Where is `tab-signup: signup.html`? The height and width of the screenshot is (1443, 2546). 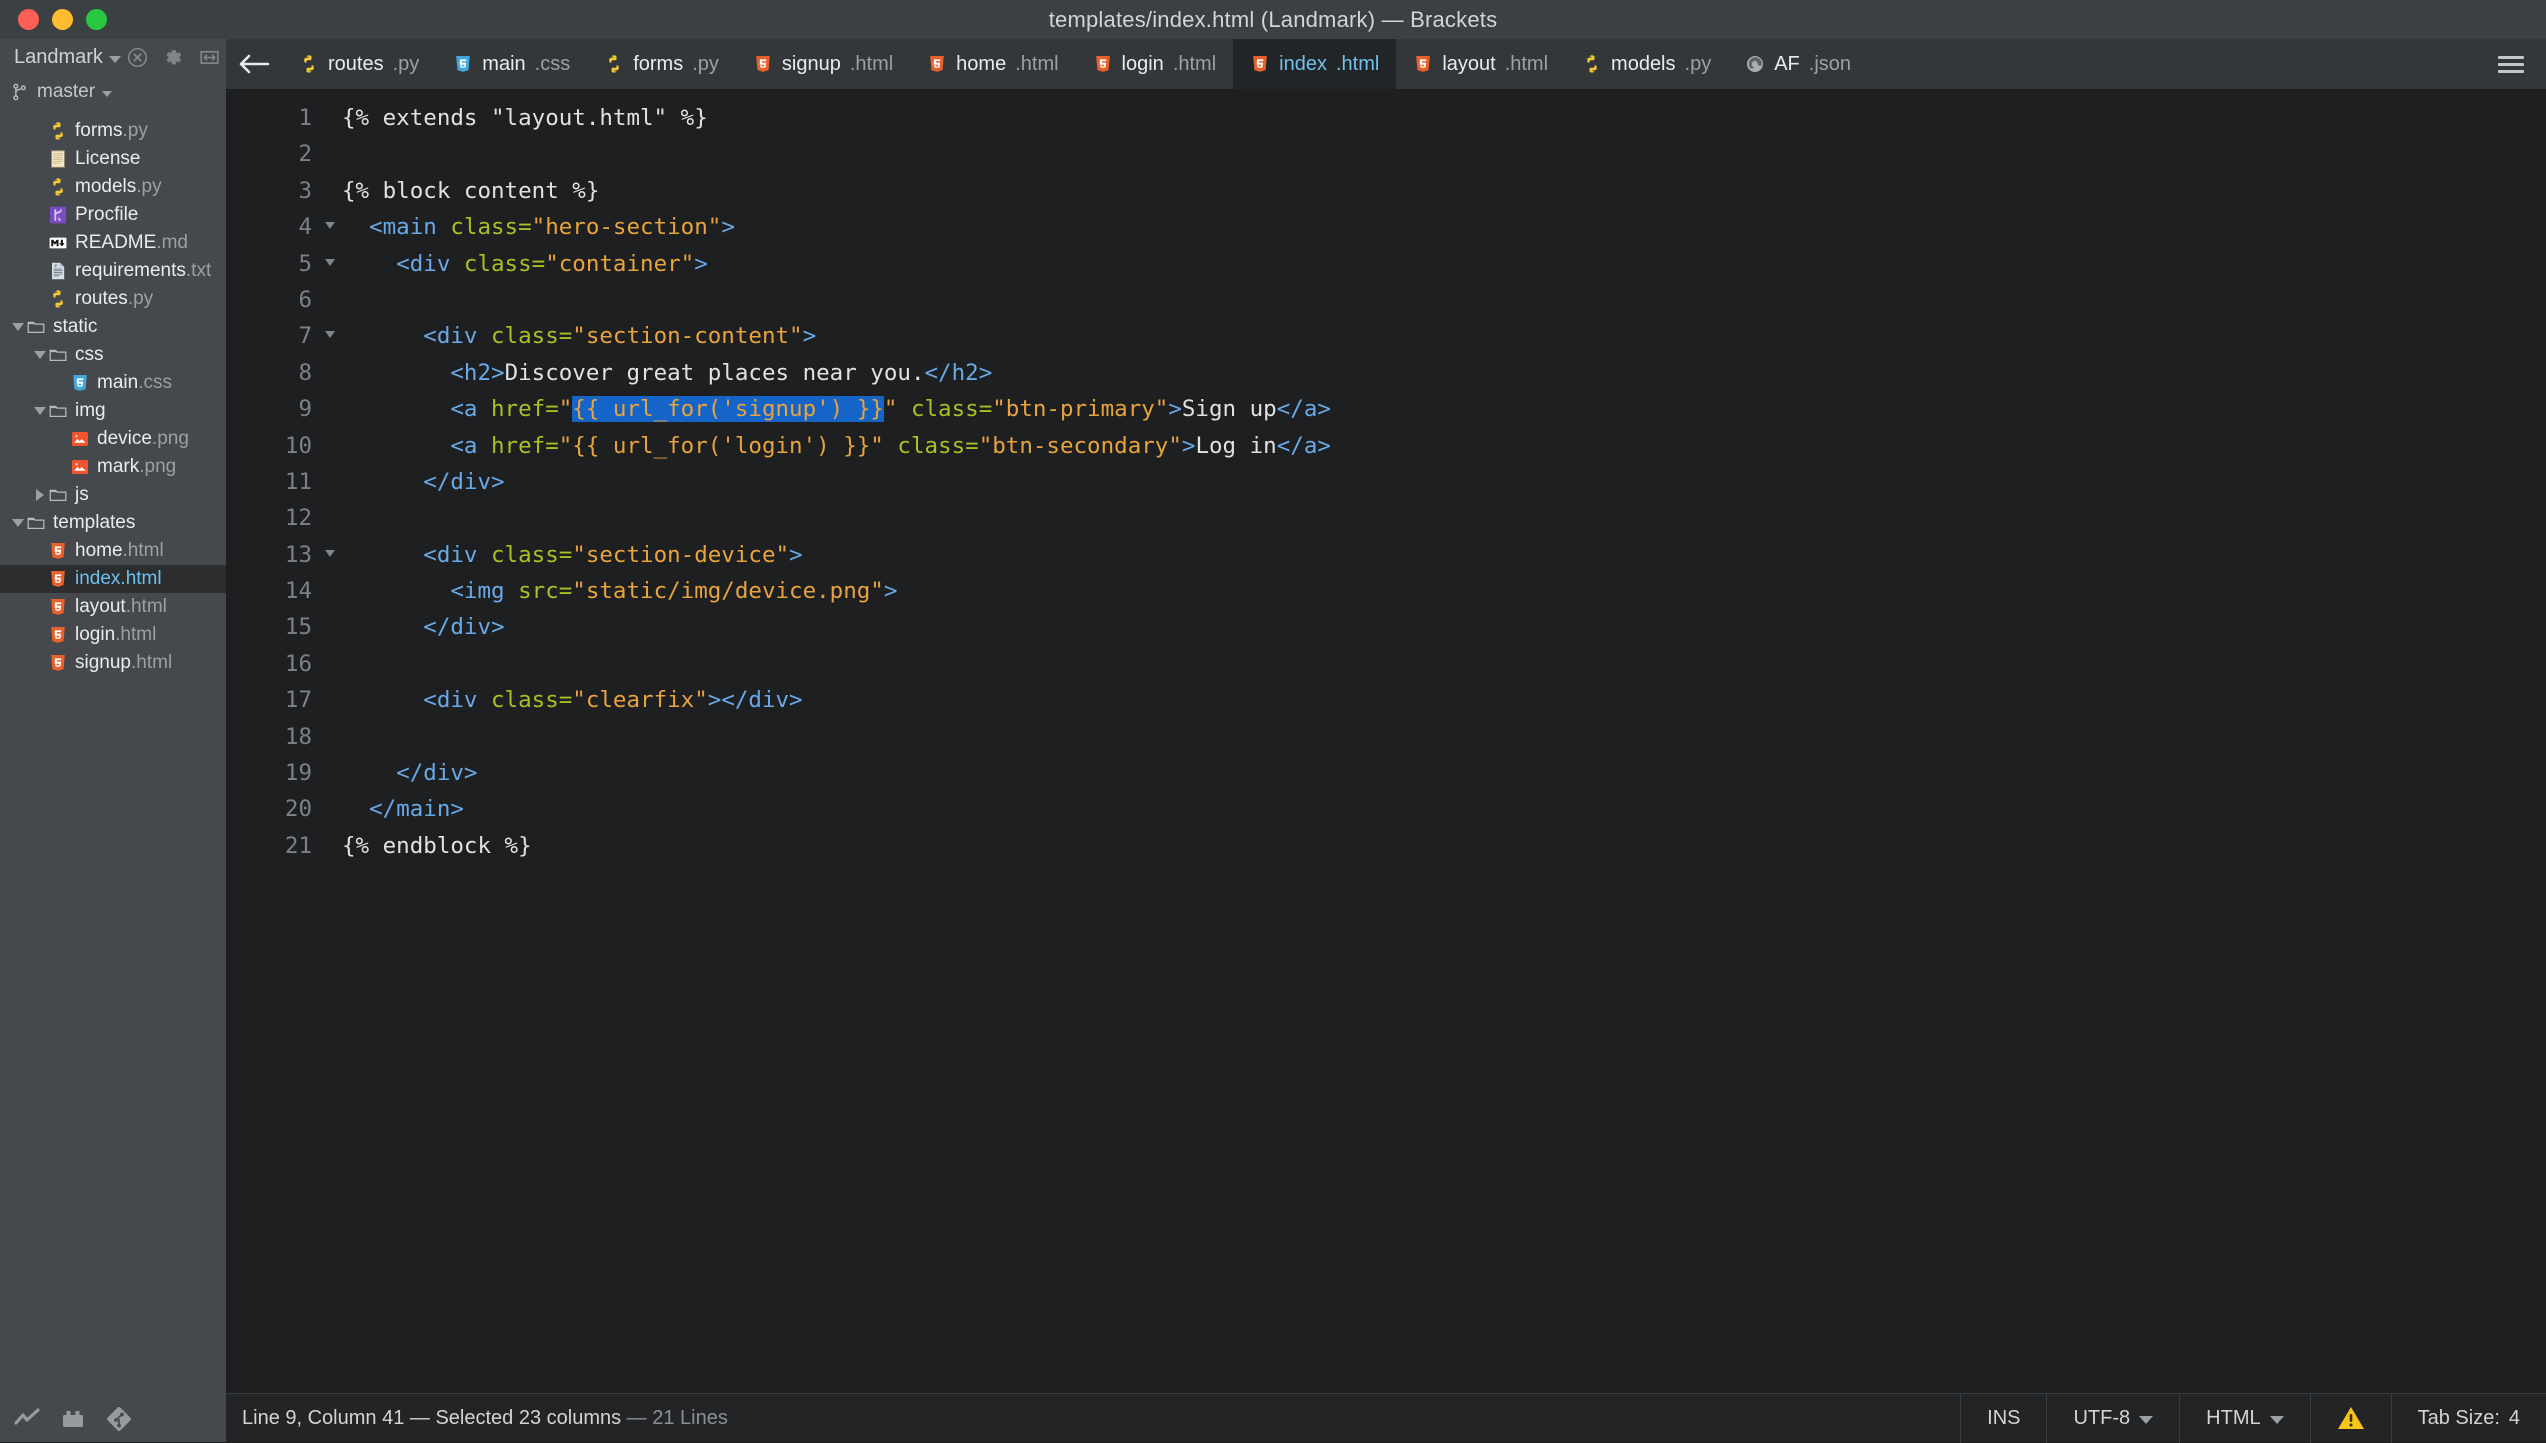 tab-signup: signup.html is located at coordinates (823, 64).